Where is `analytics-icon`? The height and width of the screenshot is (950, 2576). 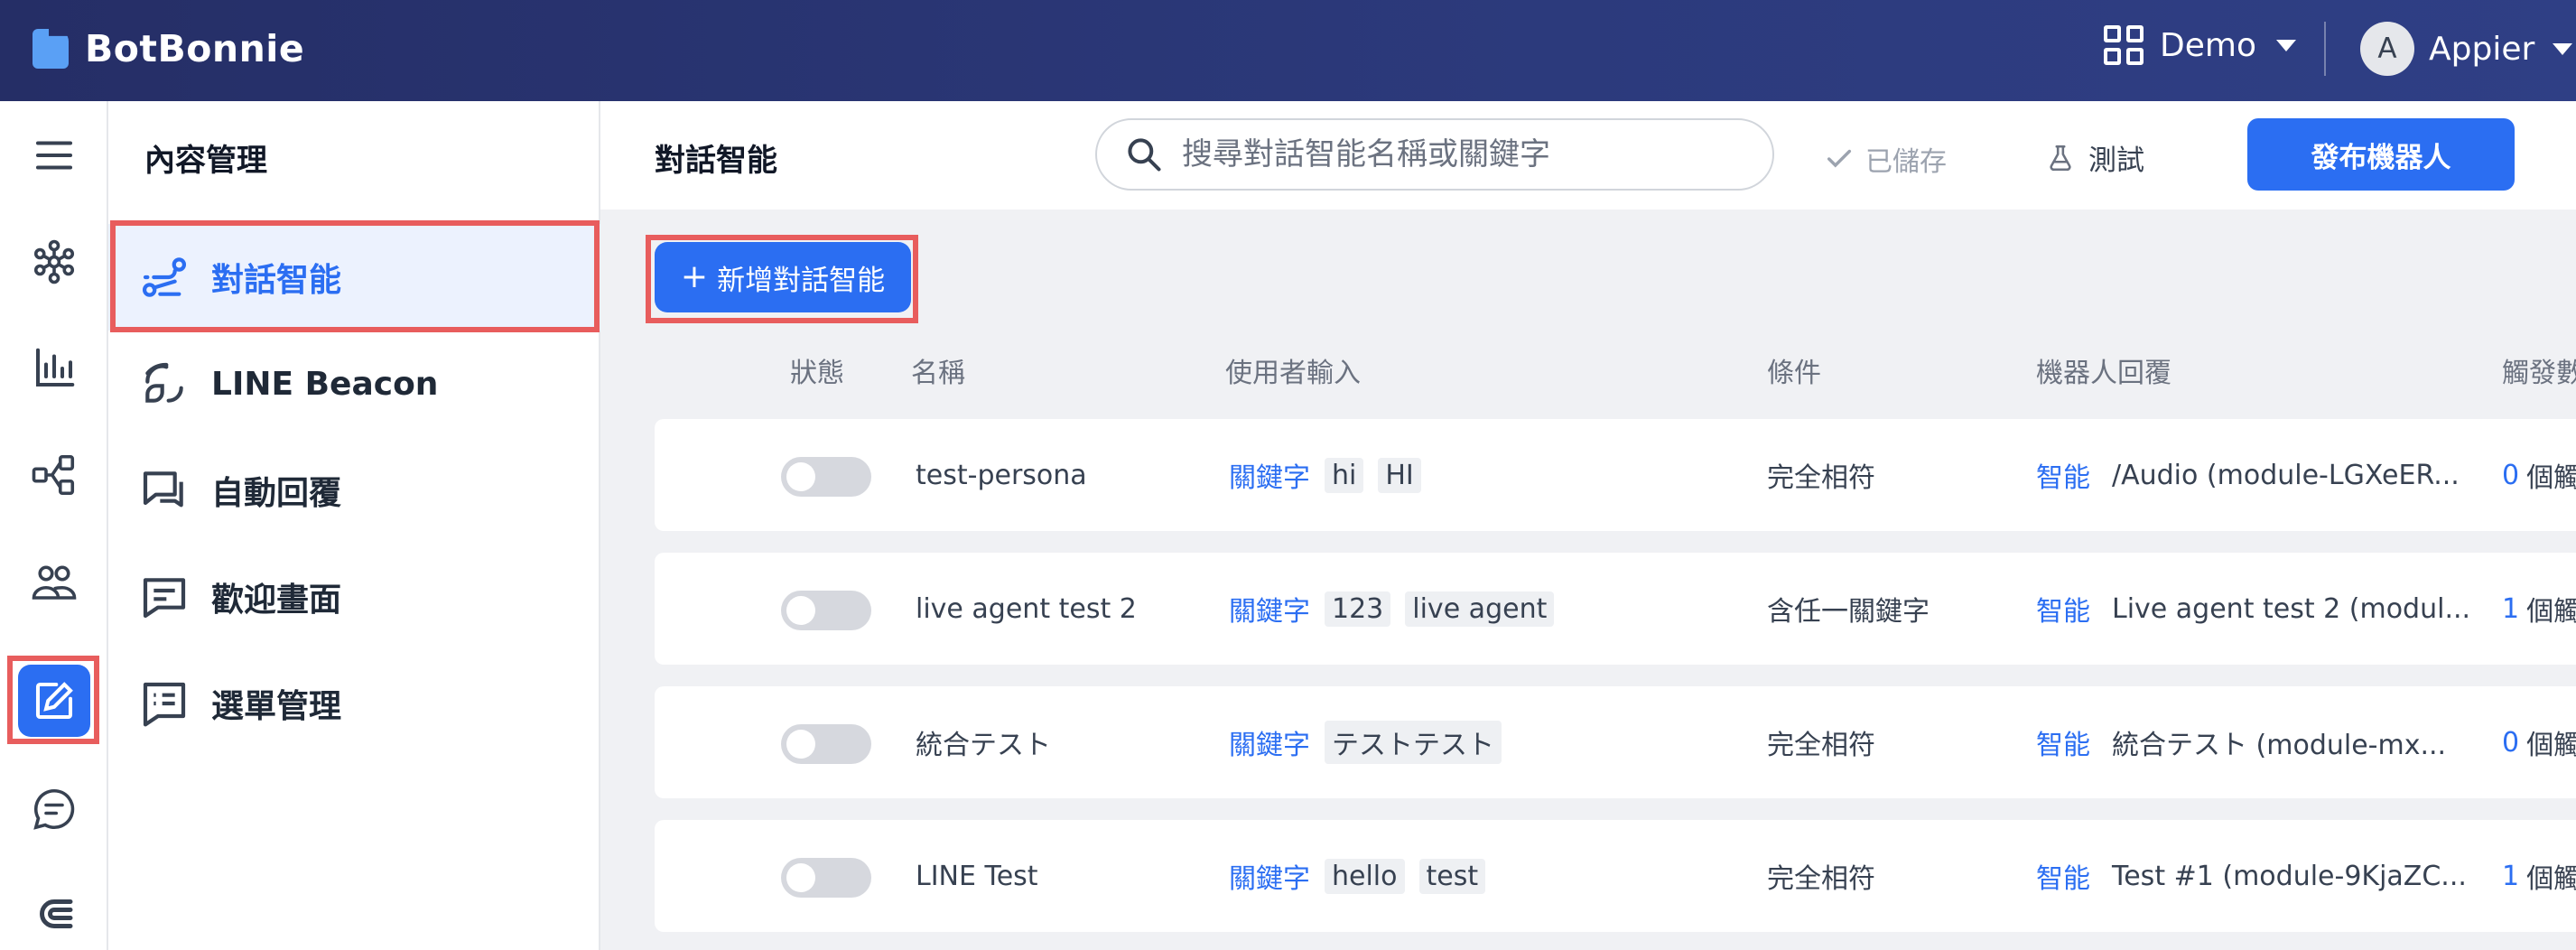
analytics-icon is located at coordinates (54, 368).